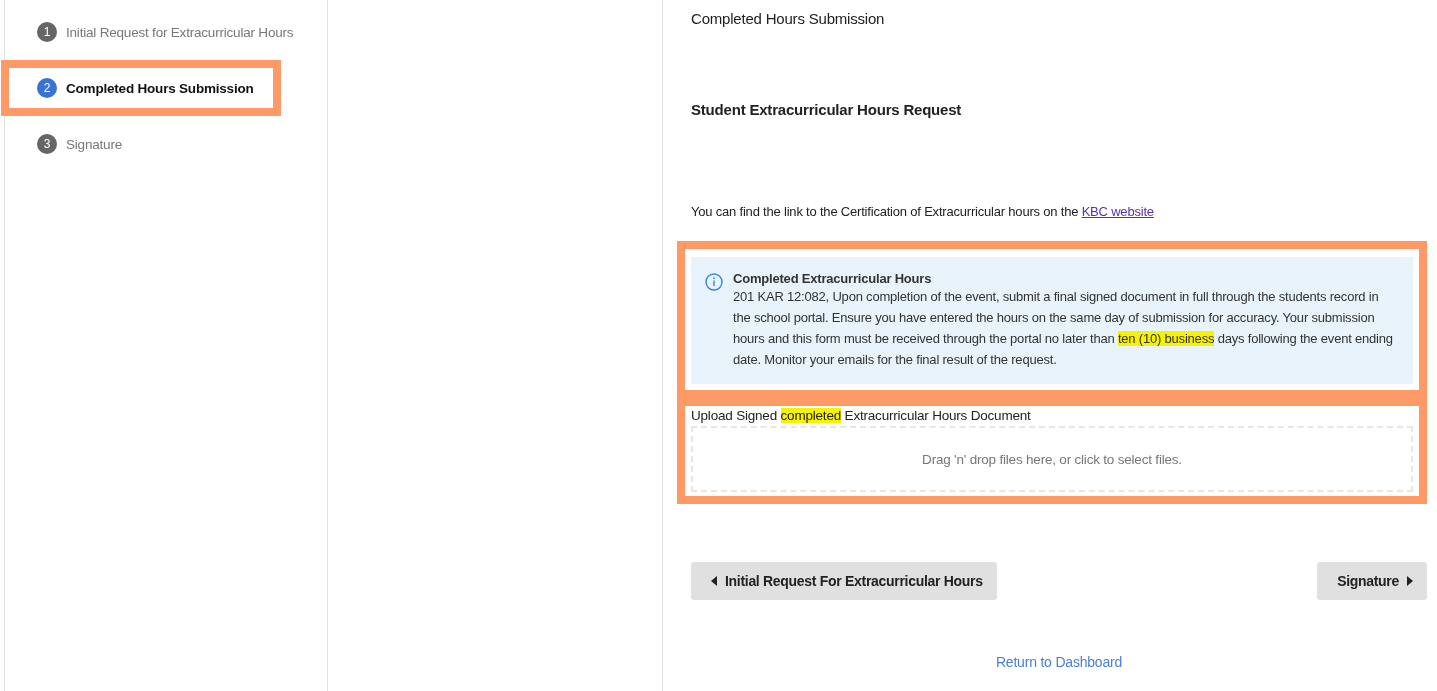 Image resolution: width=1437 pixels, height=691 pixels. Describe the element at coordinates (1059, 662) in the screenshot. I see `return-link: Return to Dashboard` at that location.